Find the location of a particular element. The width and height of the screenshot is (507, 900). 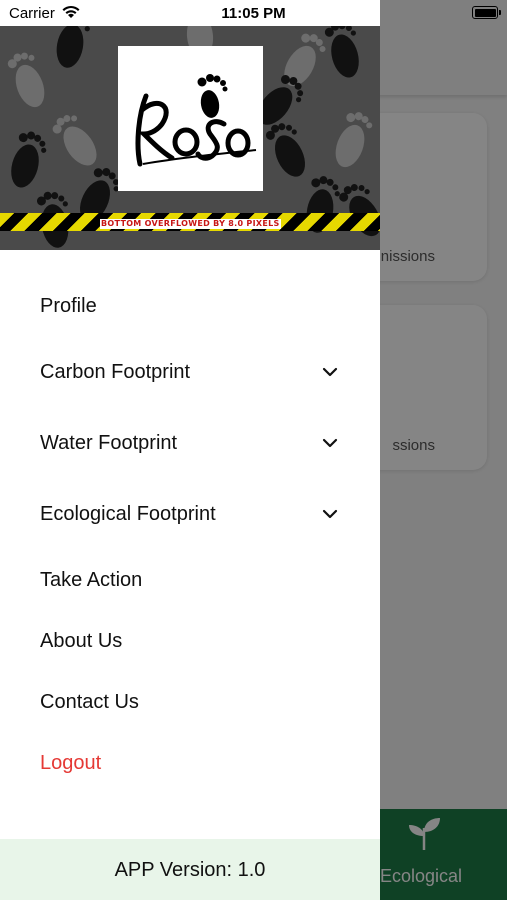

menu-item-label: Contact Us is located at coordinates (89, 702).